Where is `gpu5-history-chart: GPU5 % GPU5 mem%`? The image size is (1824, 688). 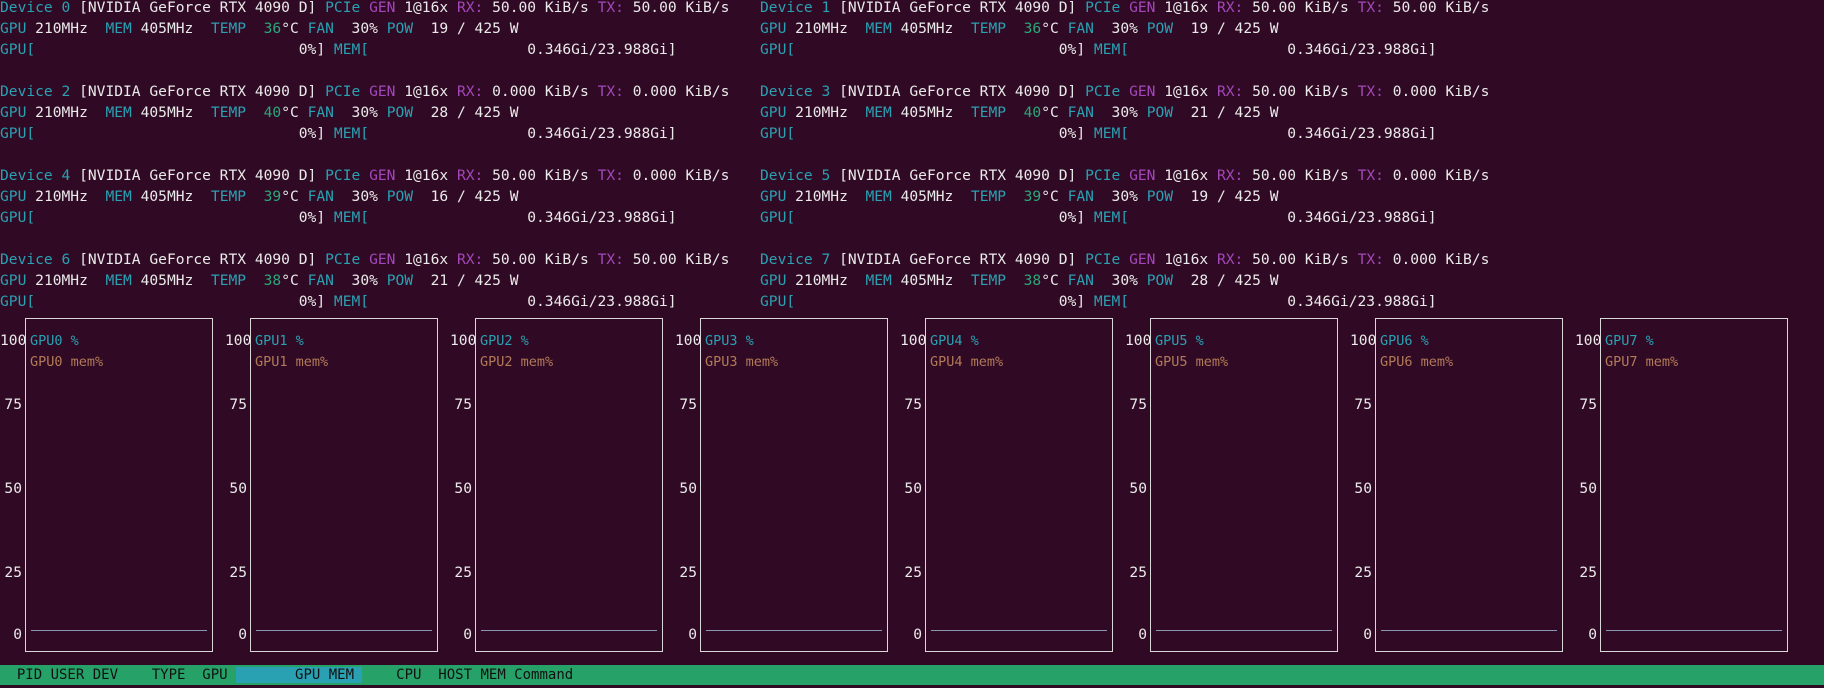 gpu5-history-chart: GPU5 % GPU5 mem% is located at coordinates (1244, 485).